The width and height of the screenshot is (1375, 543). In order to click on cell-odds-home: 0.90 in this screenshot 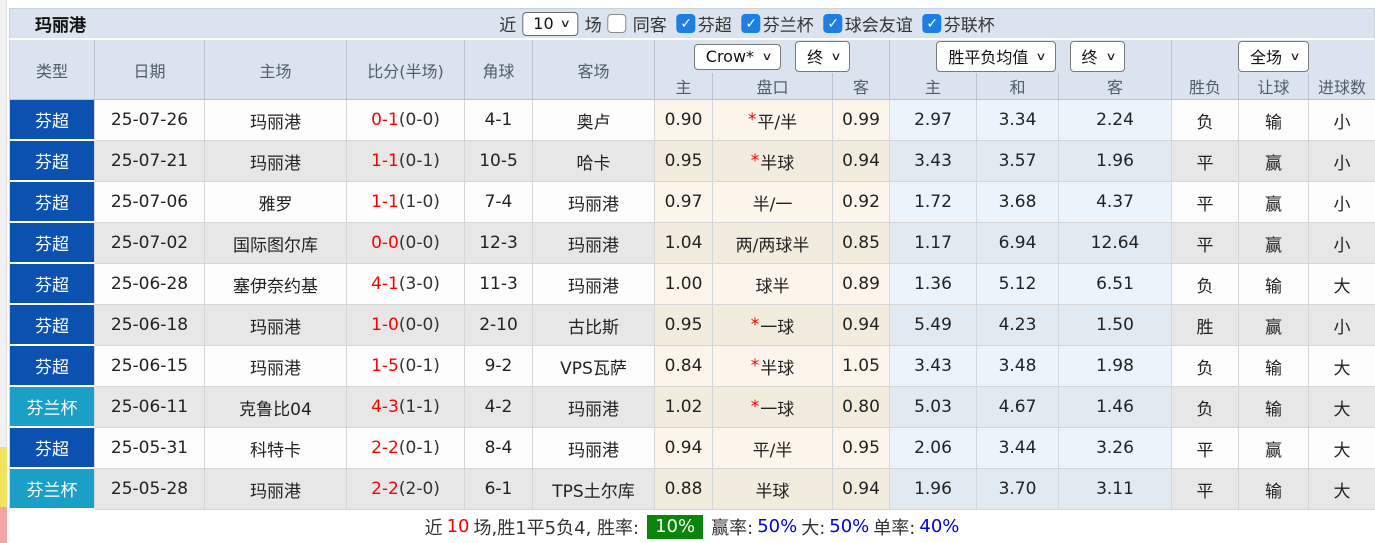, I will do `click(684, 120)`.